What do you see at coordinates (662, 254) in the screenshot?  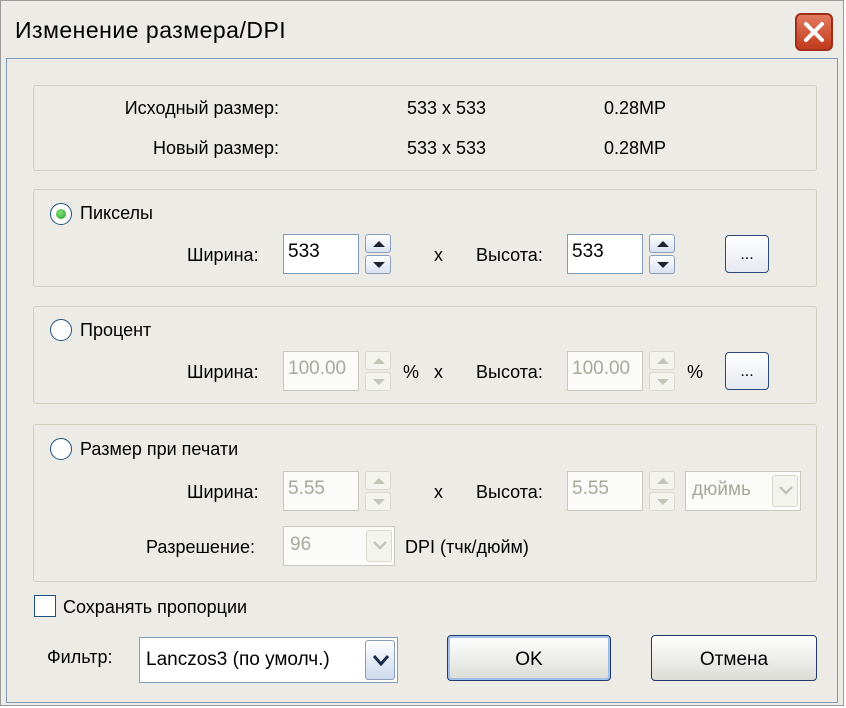 I see `pixels-height-stepper` at bounding box center [662, 254].